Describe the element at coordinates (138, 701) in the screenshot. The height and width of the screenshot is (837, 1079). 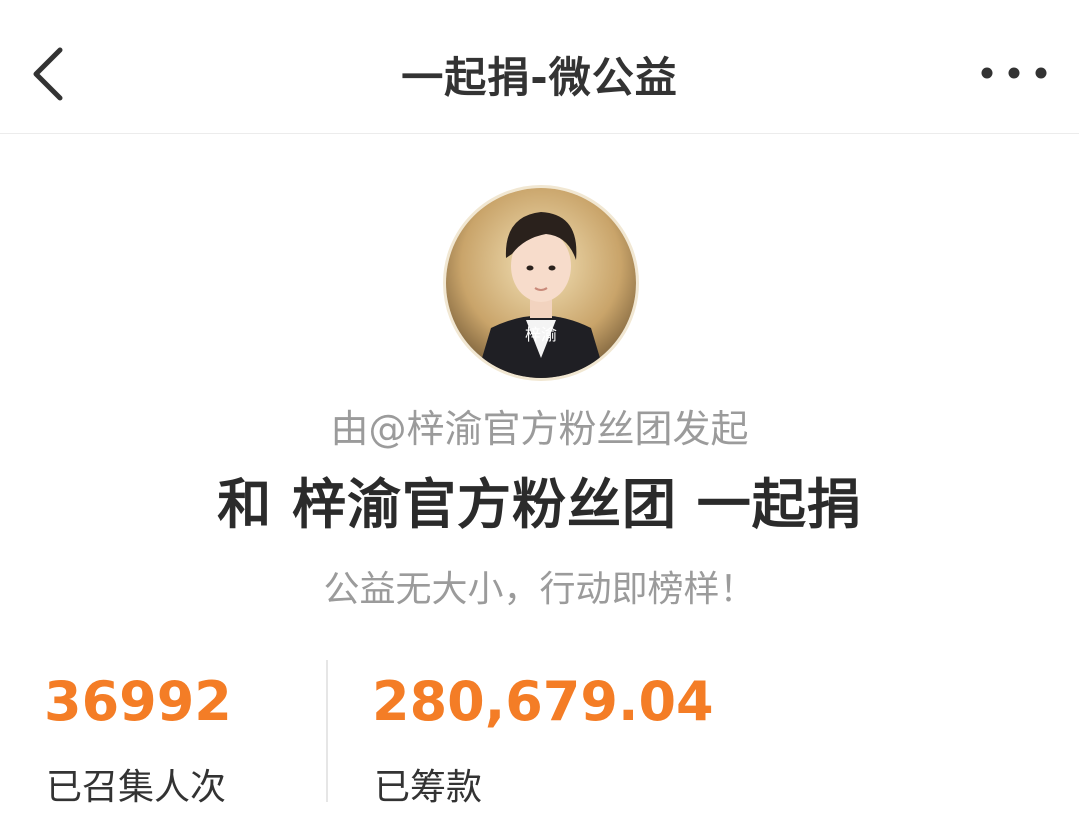
I see `participants-count: 36992` at that location.